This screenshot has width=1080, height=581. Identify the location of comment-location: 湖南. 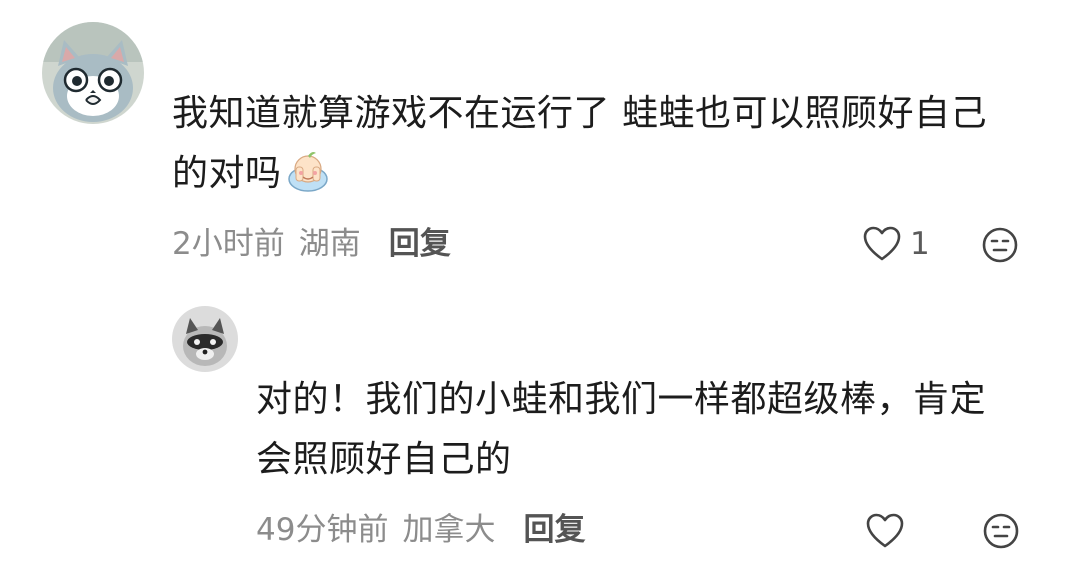
(329, 244).